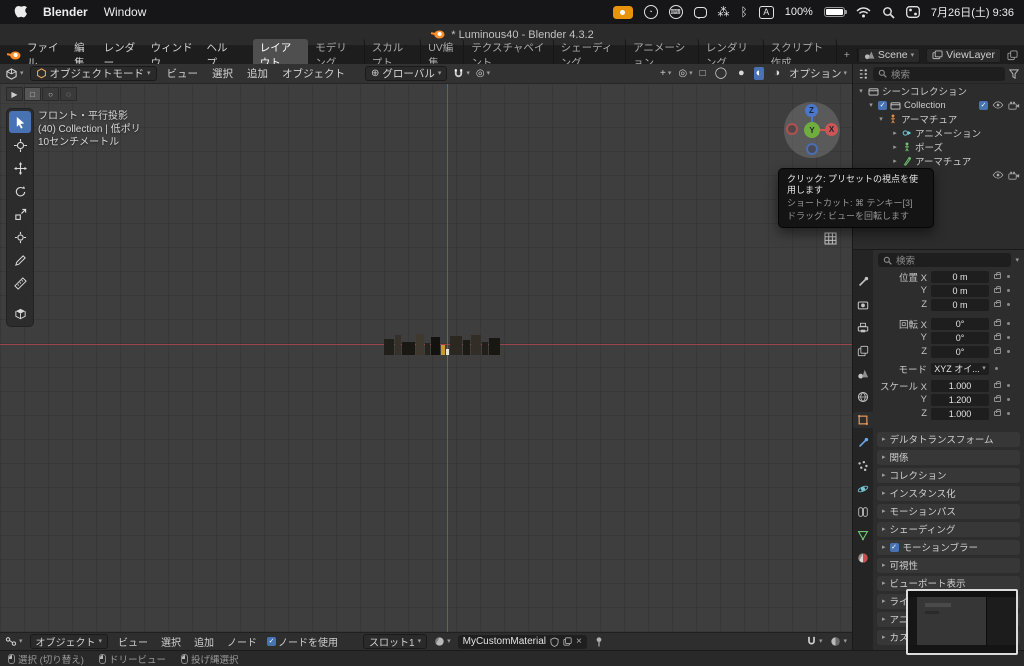 The height and width of the screenshot is (666, 1024). I want to click on screen-preview-window, so click(962, 622).